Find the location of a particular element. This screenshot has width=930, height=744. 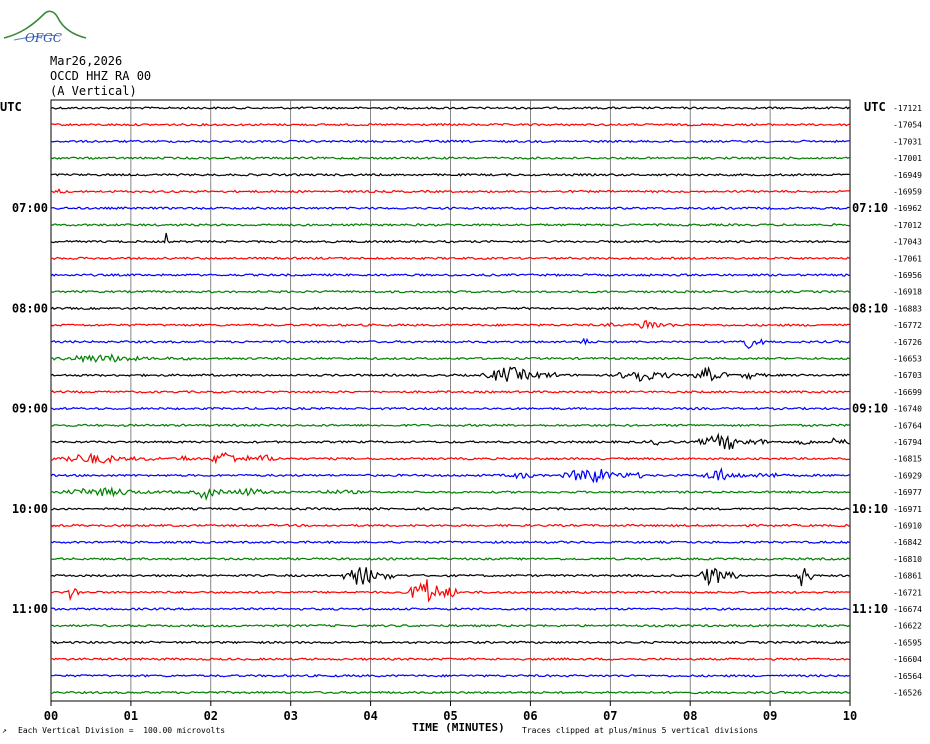

trace-mean-label: -16910 is located at coordinates (907, 526).